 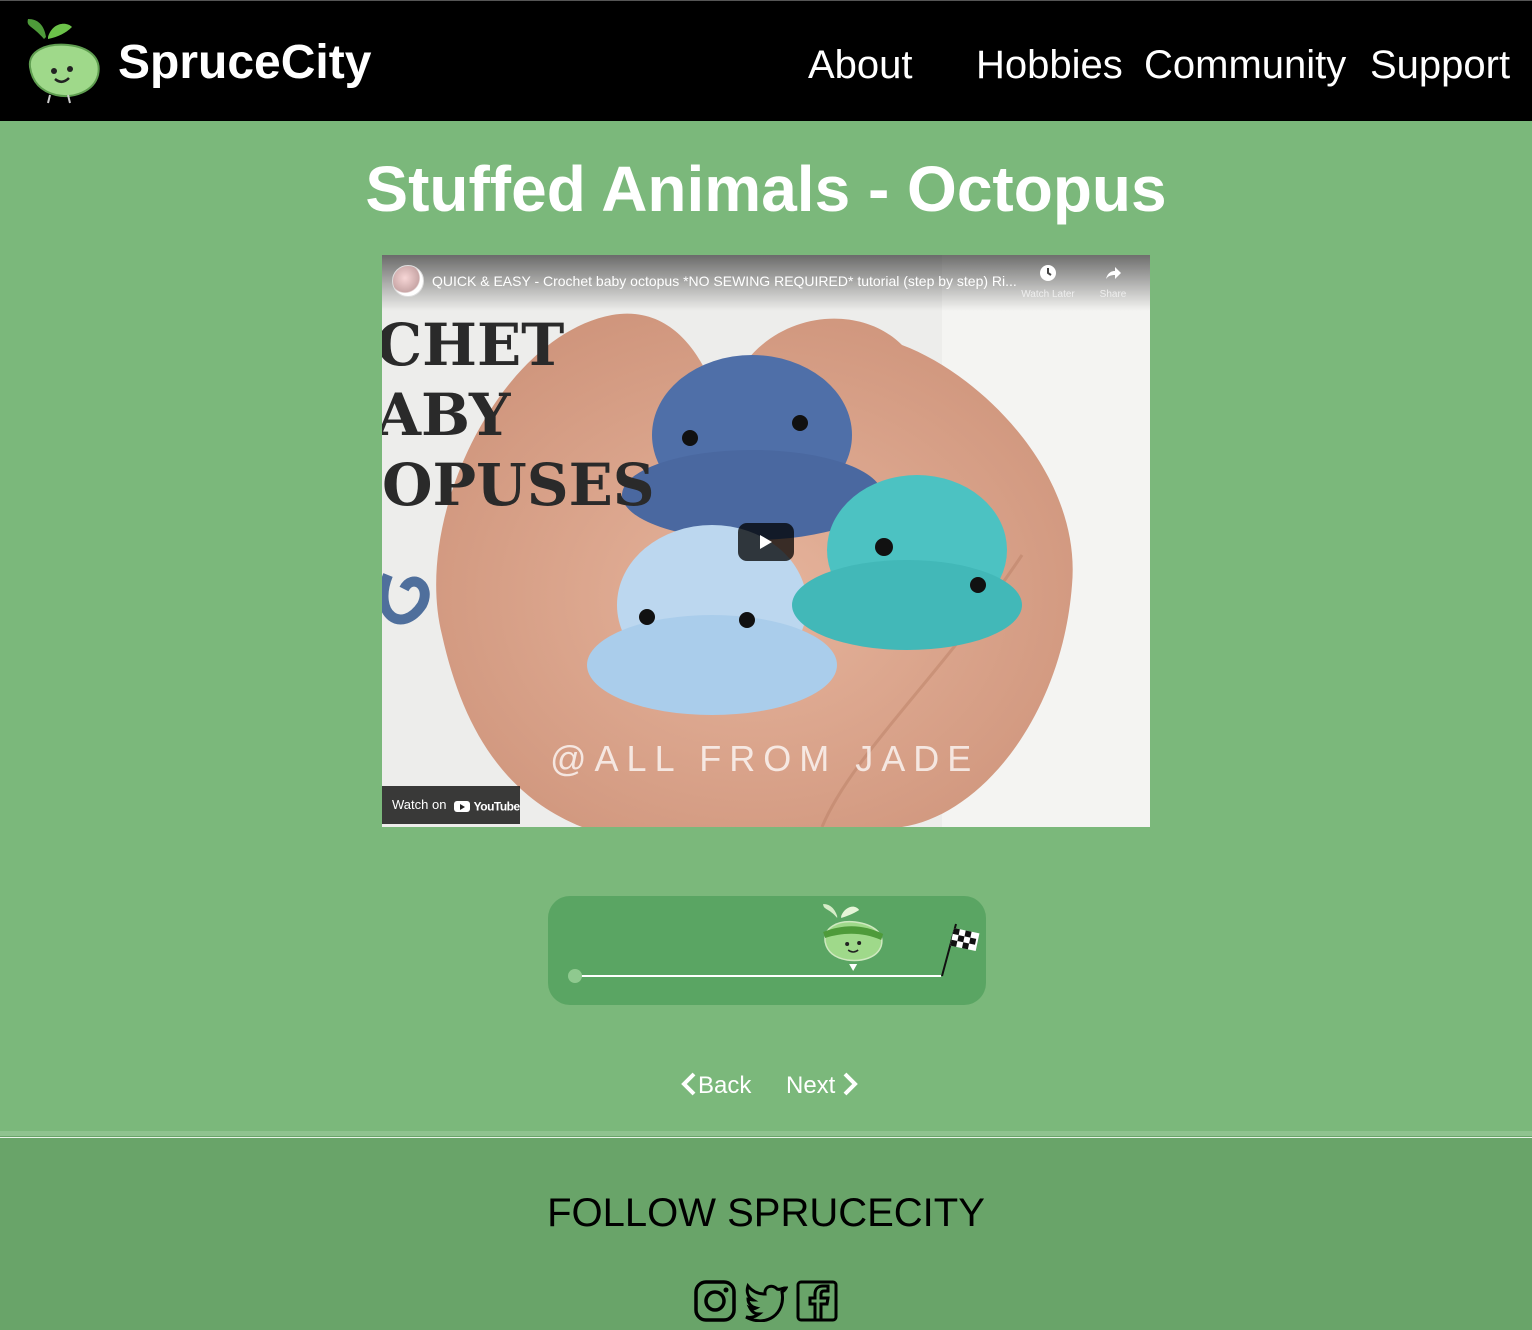 I want to click on progress-tracker, so click(x=767, y=950).